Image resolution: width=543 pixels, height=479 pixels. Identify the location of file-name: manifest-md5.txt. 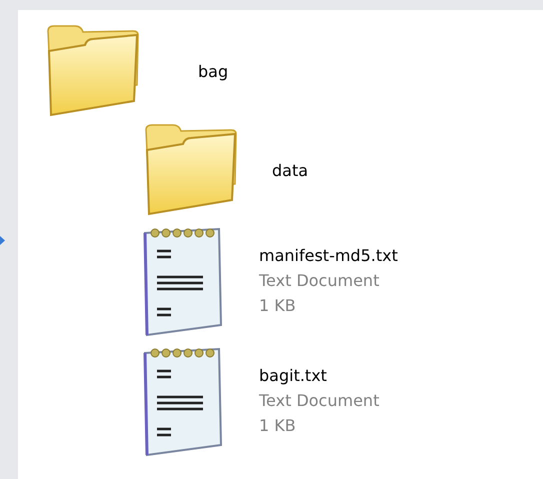
(328, 256).